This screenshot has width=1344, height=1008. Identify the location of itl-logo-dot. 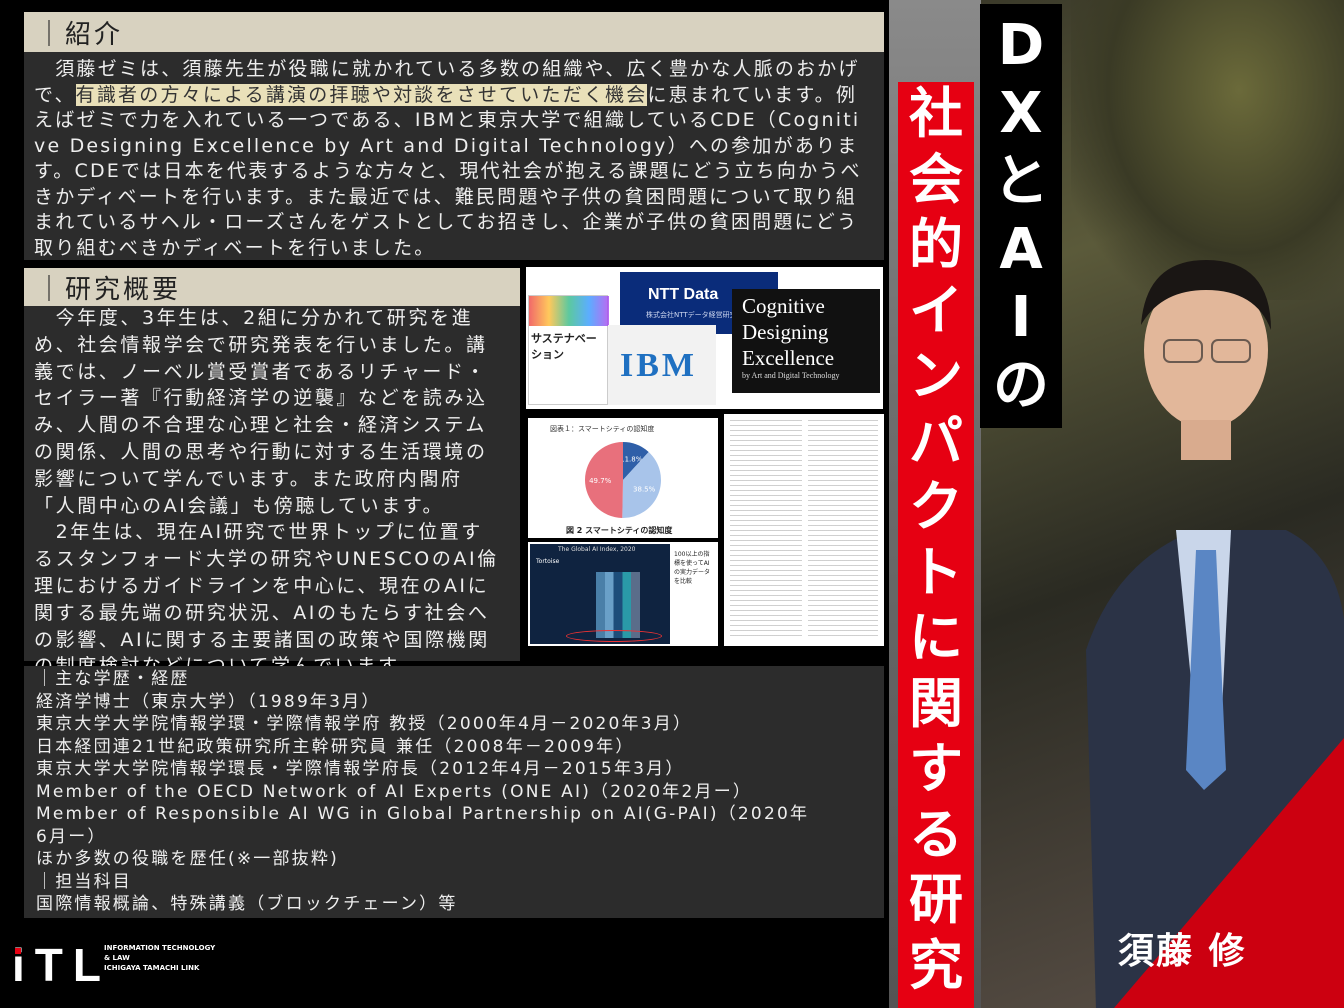
(18, 951).